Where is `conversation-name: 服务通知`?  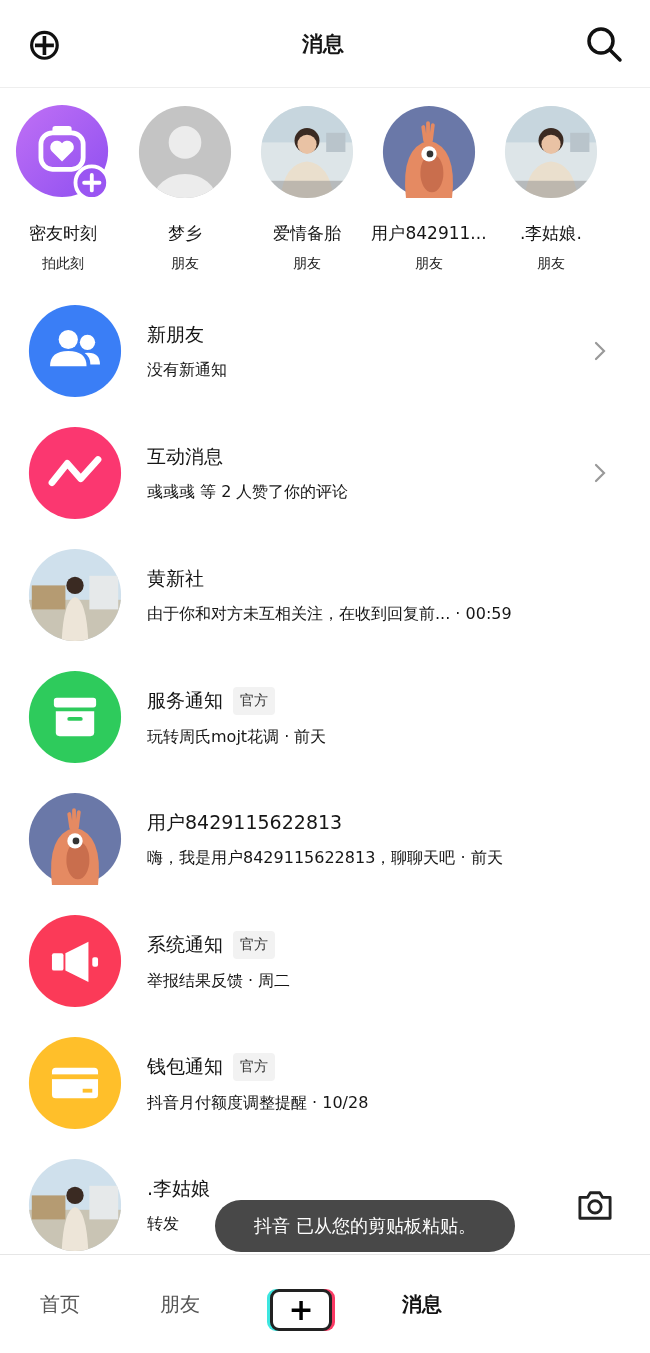
conversation-name: 服务通知 is located at coordinates (185, 700).